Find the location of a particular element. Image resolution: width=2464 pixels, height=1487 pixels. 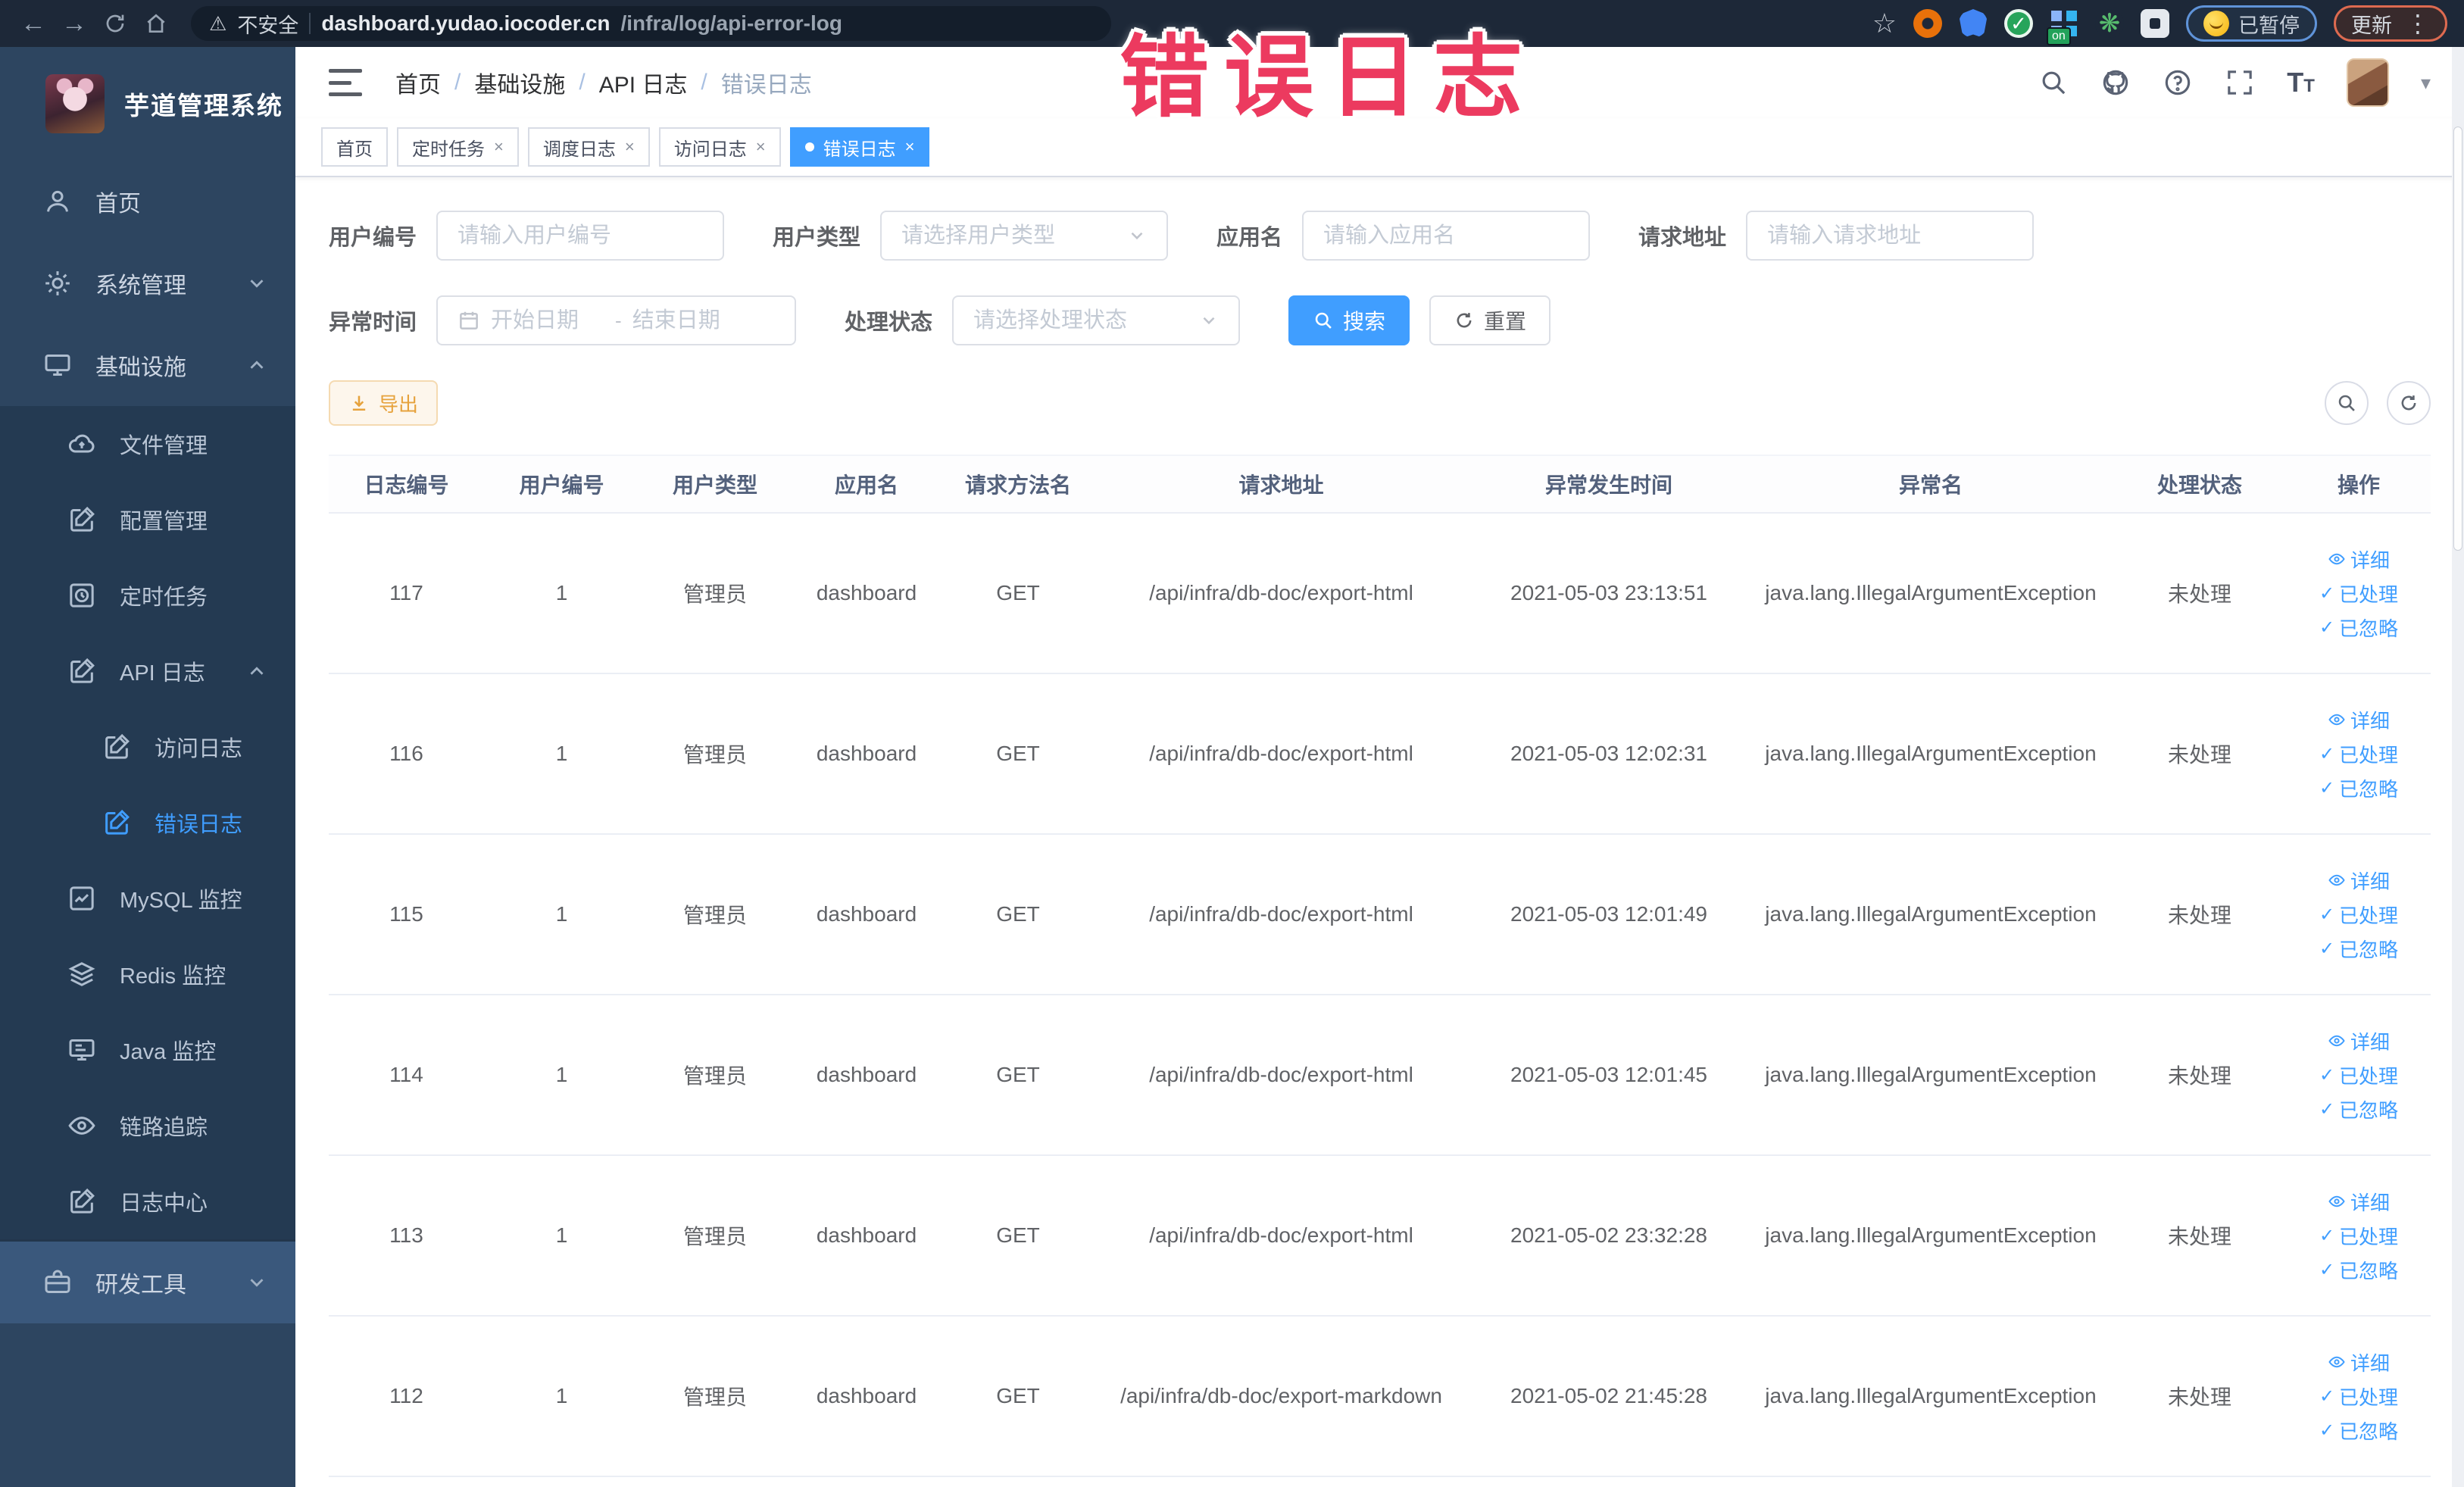

process-status-input is located at coordinates (1086, 320).